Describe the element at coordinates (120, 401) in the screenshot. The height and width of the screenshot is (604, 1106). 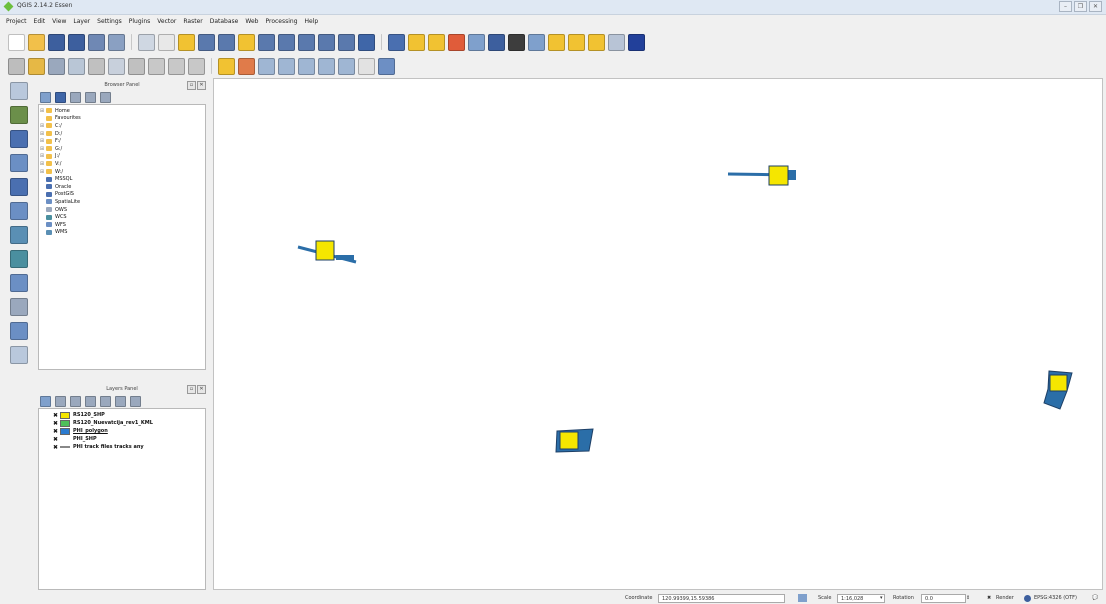
I see `collapse-all-icon` at that location.